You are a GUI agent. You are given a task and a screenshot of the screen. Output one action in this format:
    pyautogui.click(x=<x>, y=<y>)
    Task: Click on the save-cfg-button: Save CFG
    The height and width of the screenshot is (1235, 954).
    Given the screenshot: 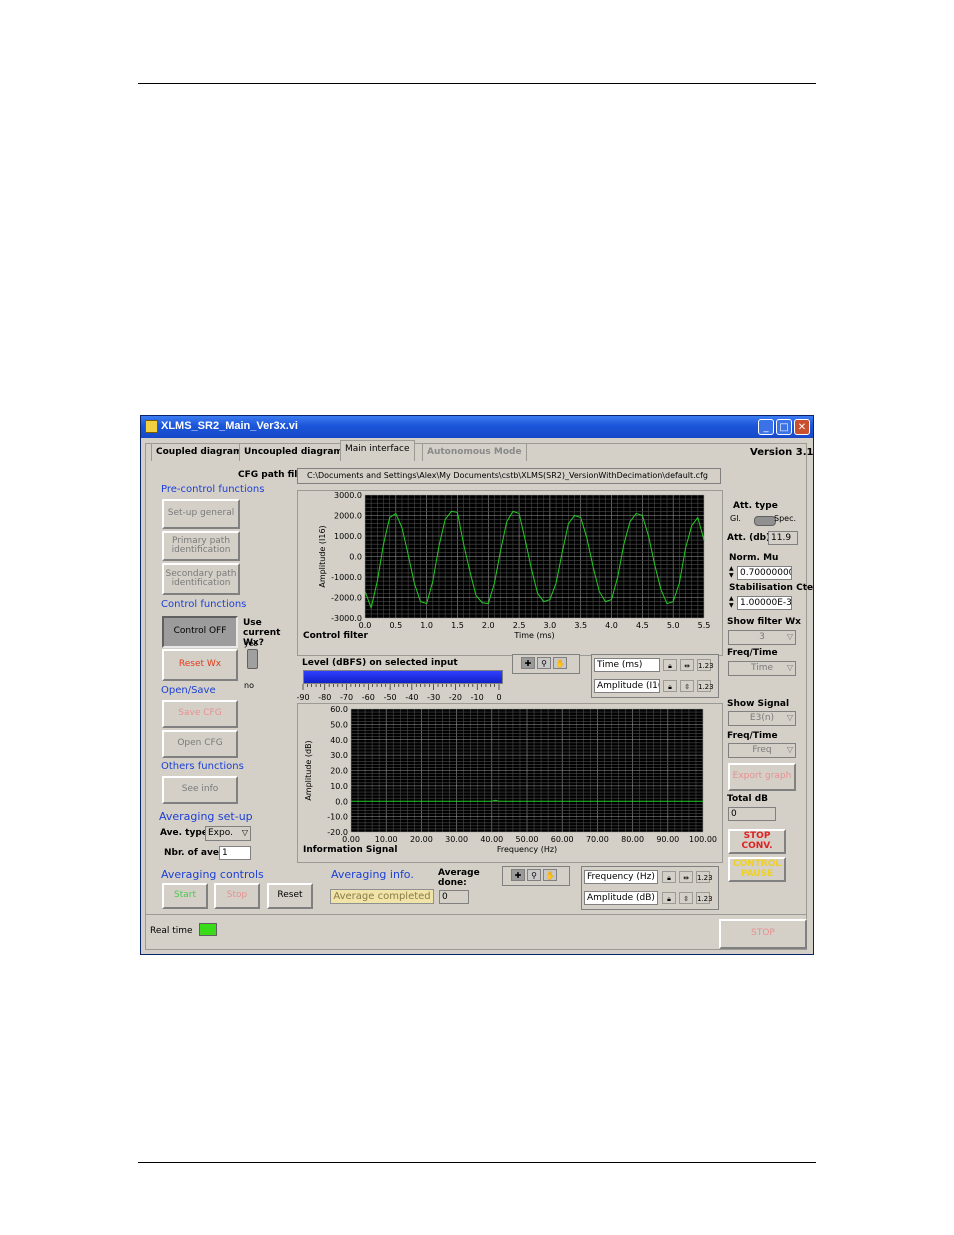 What is the action you would take?
    pyautogui.click(x=200, y=714)
    